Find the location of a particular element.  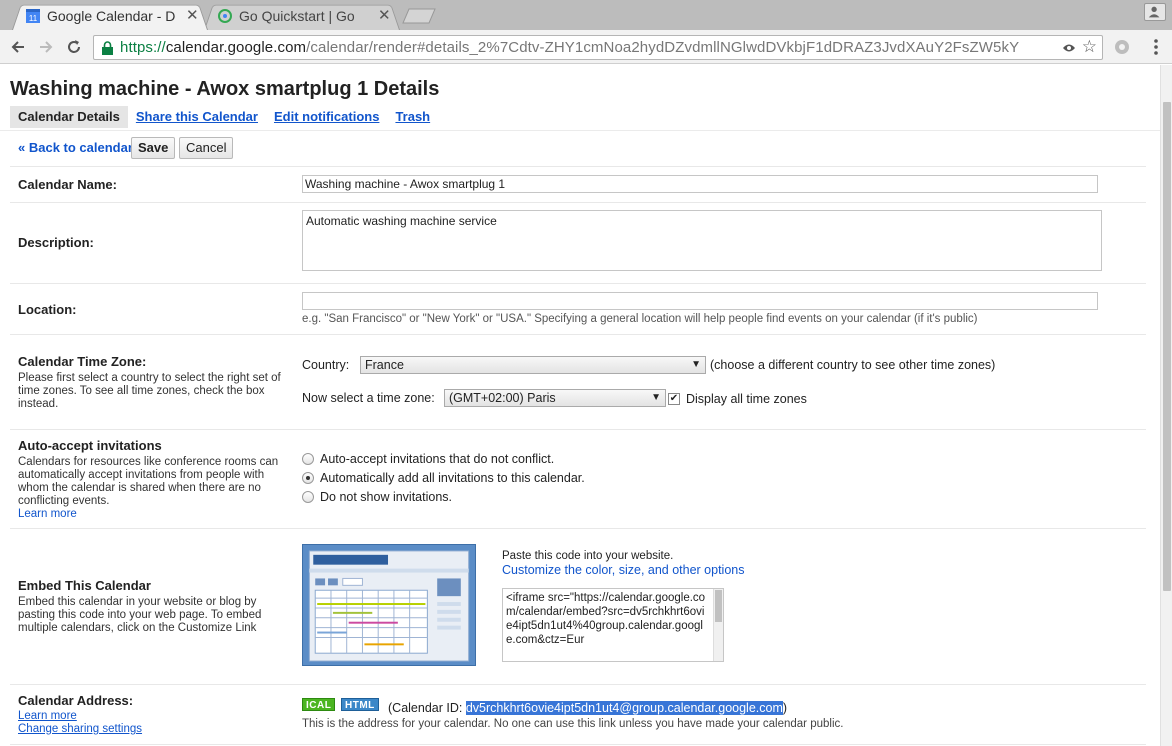

forward-arrow-icon is located at coordinates (46, 47).